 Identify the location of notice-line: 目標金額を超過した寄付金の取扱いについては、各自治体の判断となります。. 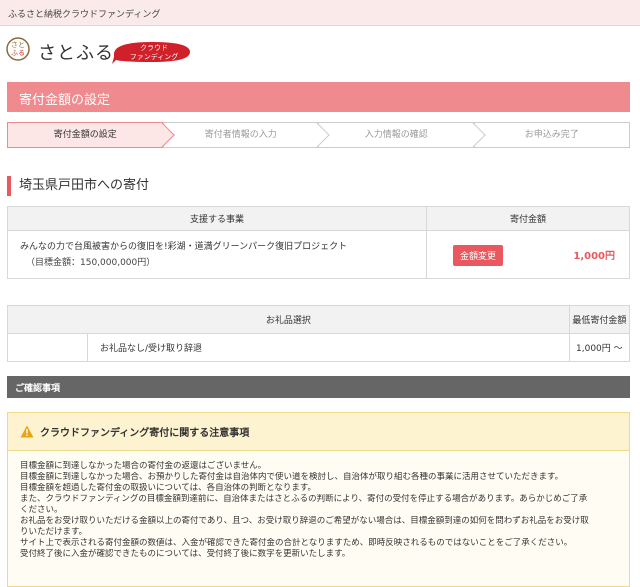
(168, 488).